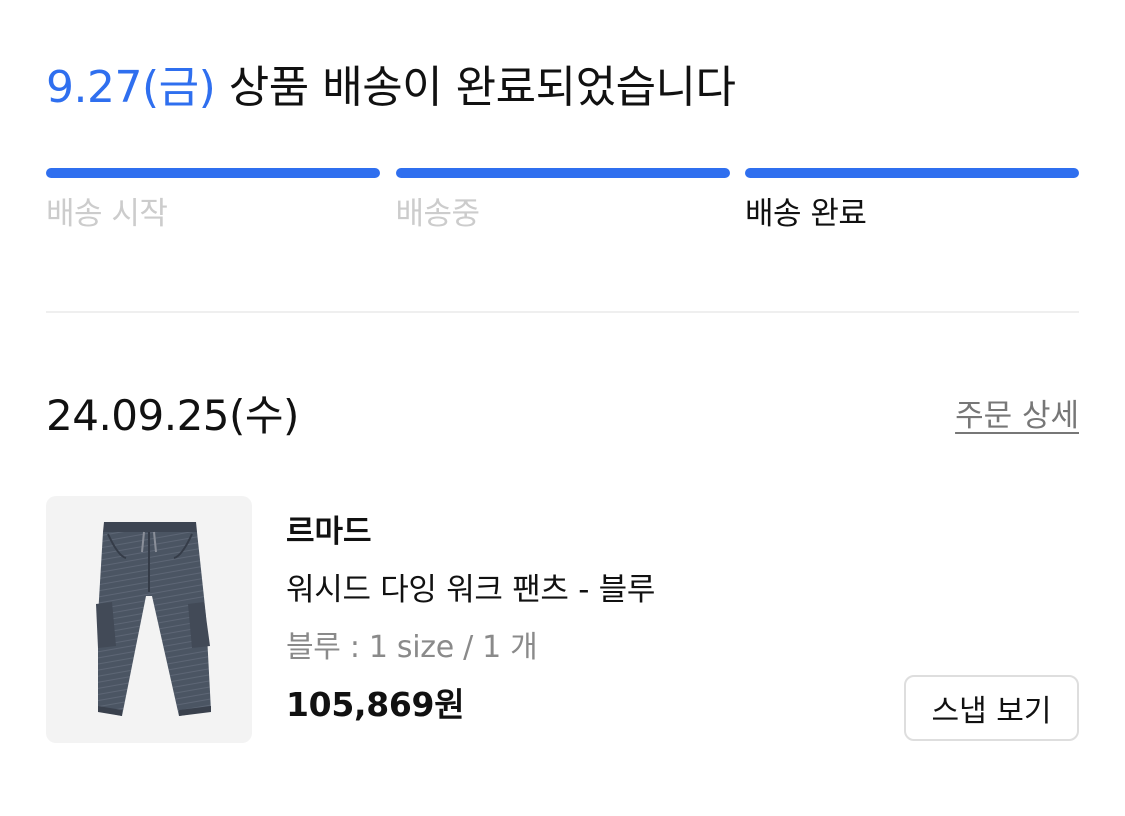 The image size is (1125, 816). What do you see at coordinates (412, 647) in the screenshot?
I see `product-option: 블루 : 1 size / 1 개` at bounding box center [412, 647].